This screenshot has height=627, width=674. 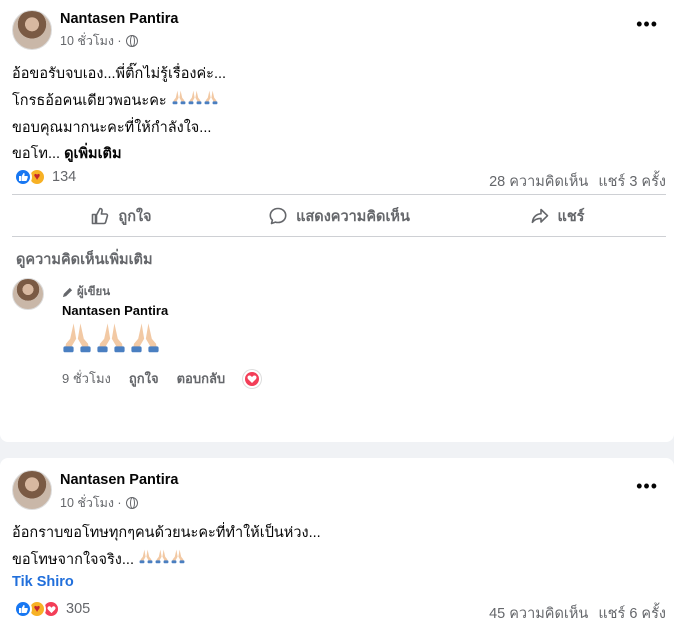 What do you see at coordinates (28, 294) in the screenshot?
I see `commenter-avatar` at bounding box center [28, 294].